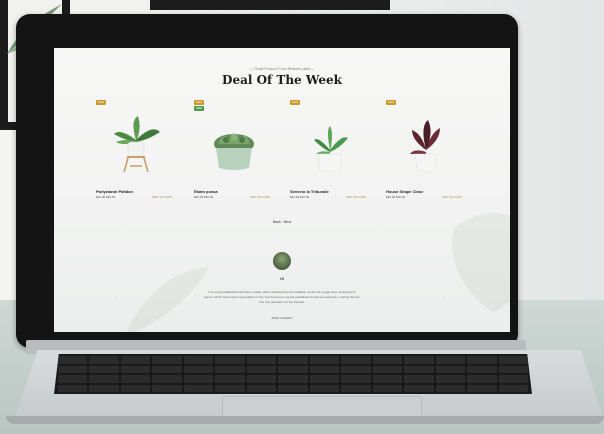 The width and height of the screenshot is (604, 434). I want to click on pager: Back / Next, so click(282, 222).